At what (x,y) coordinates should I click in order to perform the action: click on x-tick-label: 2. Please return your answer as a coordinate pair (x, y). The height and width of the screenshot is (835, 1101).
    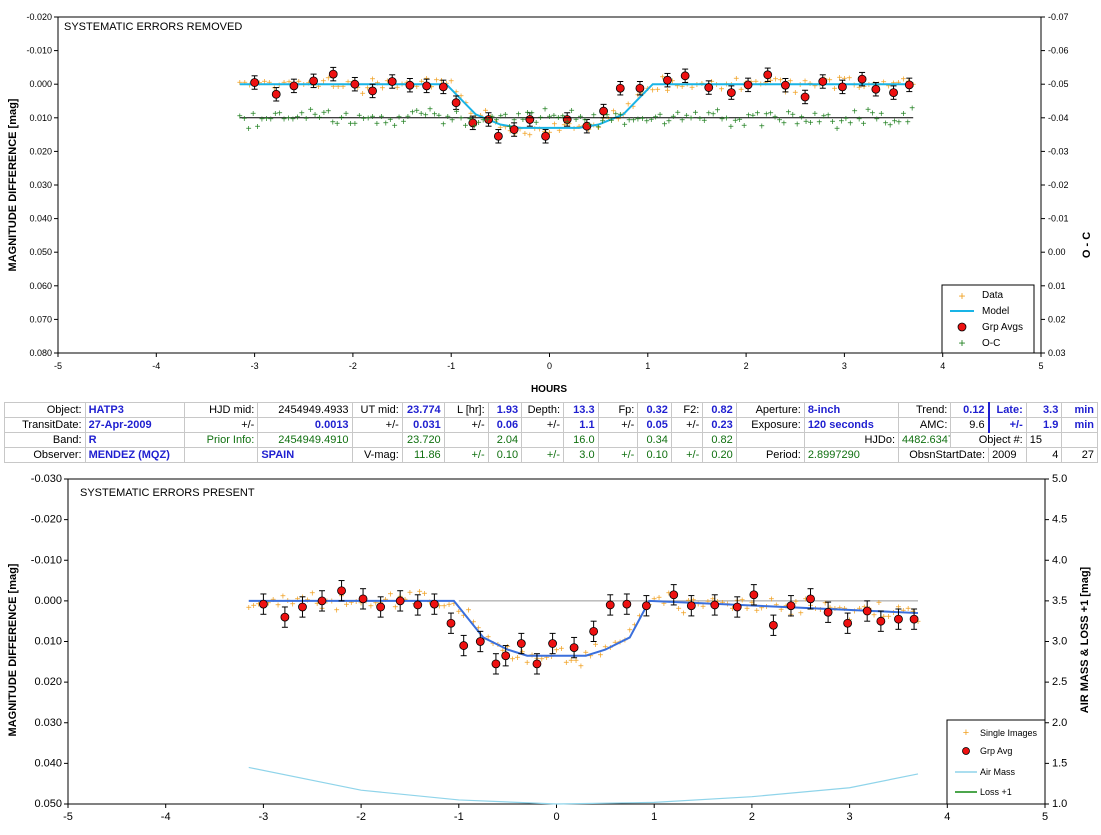
    Looking at the image, I should click on (752, 817).